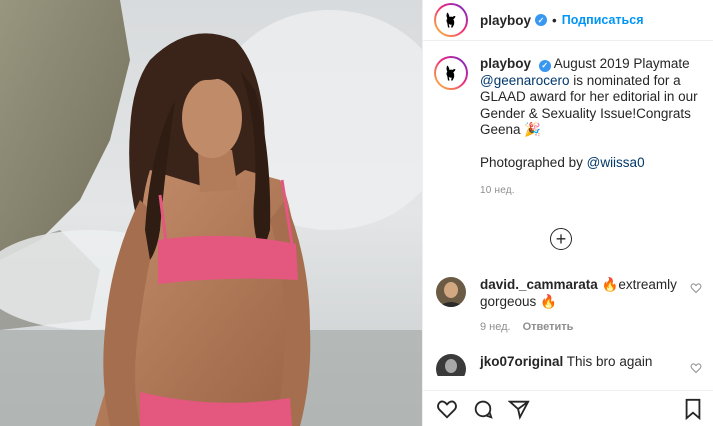 Image resolution: width=713 pixels, height=426 pixels. Describe the element at coordinates (505, 20) in the screenshot. I see `author-username: playboy` at that location.